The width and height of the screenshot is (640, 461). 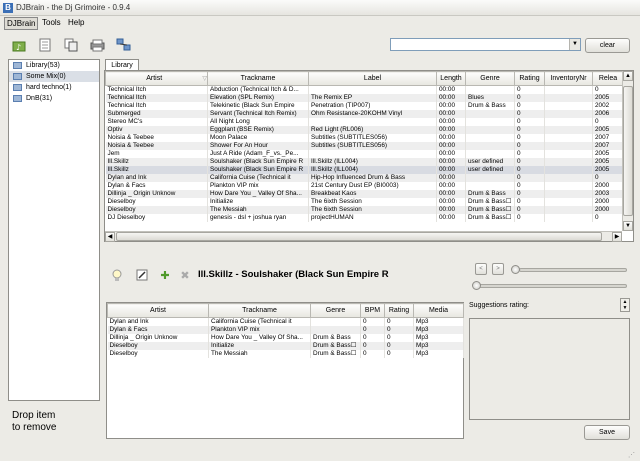 I want to click on column-header-release: Relea, so click(x=608, y=78).